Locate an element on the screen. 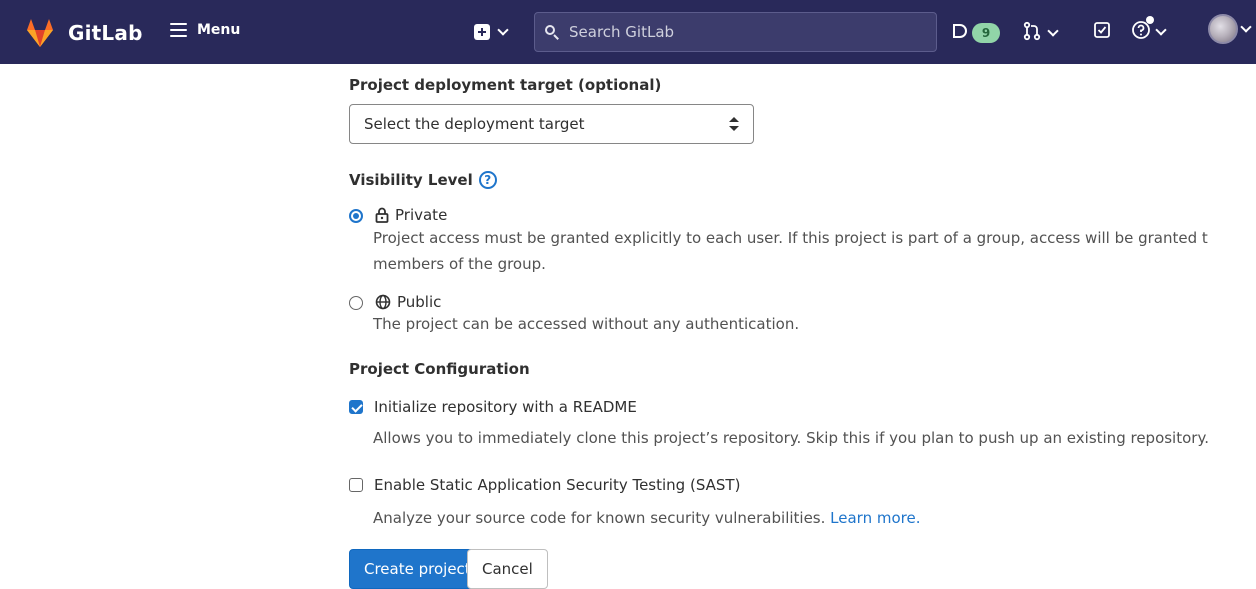 The height and width of the screenshot is (589, 1256). select-arrows-icon is located at coordinates (734, 124).